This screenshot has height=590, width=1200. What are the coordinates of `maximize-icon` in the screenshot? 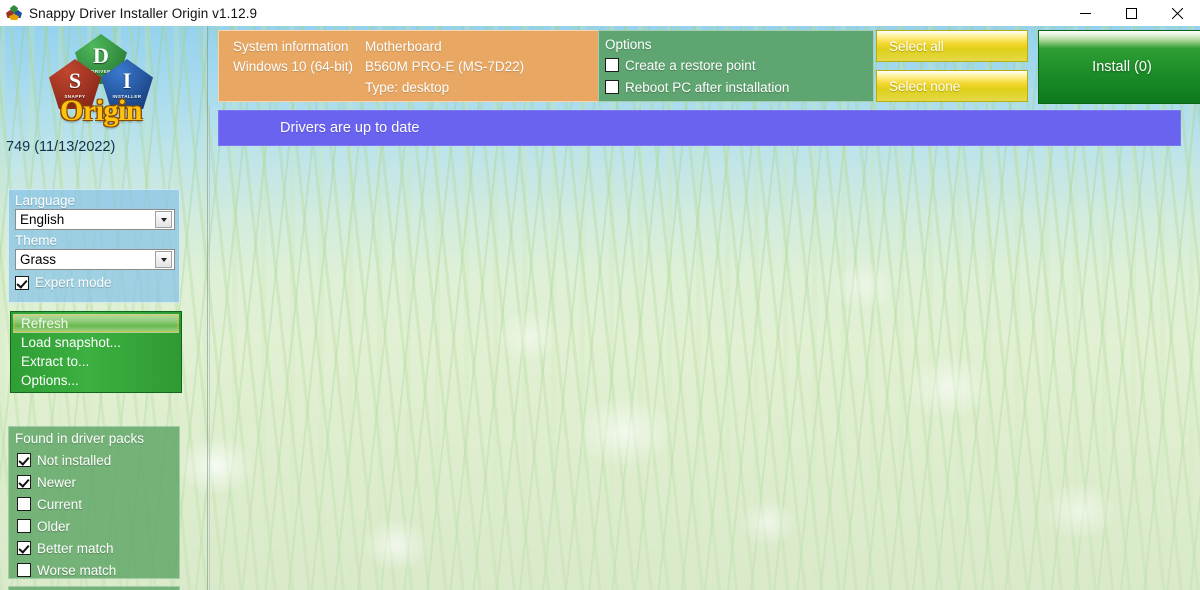 It's located at (1131, 13).